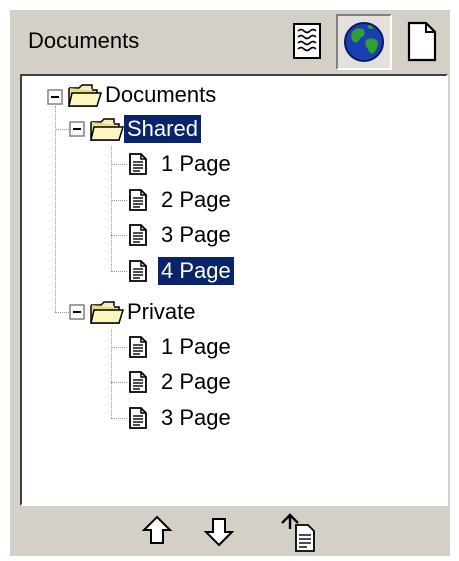 The image size is (459, 561). I want to click on undo-document-icon, so click(298, 532).